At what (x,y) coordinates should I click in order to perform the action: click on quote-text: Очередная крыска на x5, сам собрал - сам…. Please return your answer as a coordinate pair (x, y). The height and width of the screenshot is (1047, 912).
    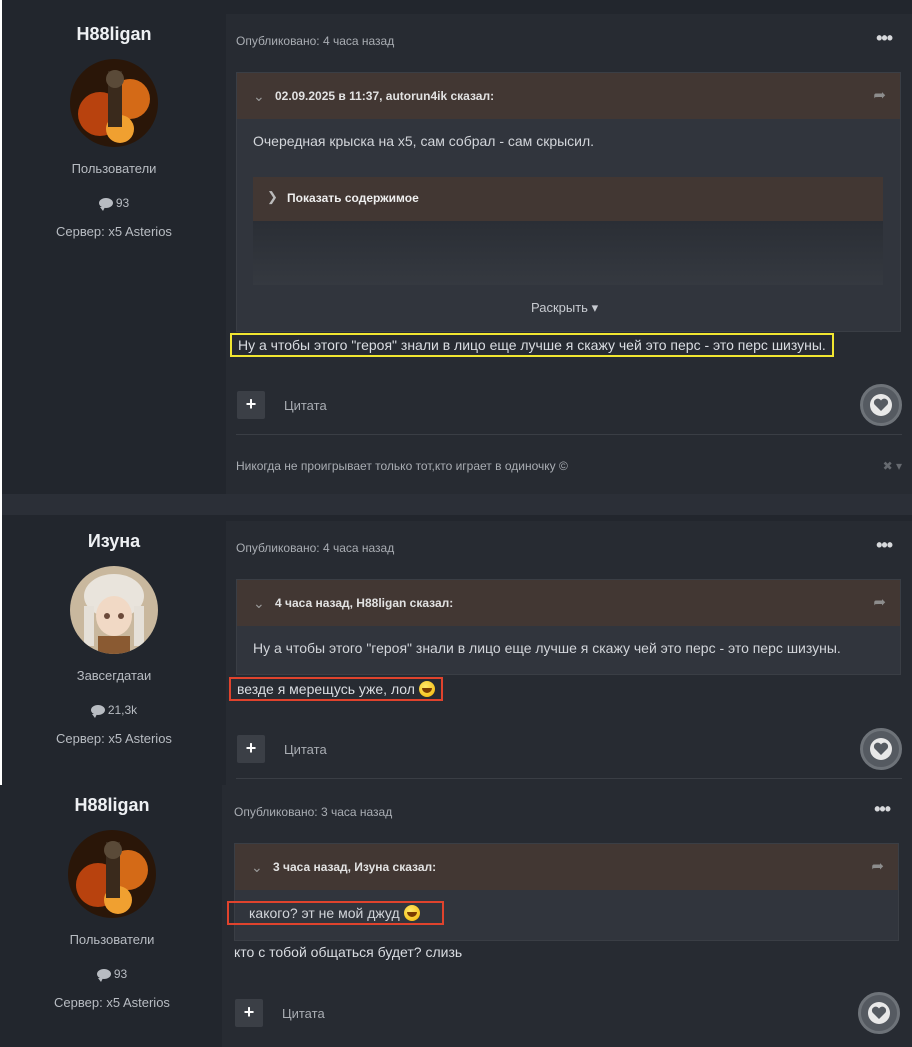
    Looking at the image, I should click on (424, 141).